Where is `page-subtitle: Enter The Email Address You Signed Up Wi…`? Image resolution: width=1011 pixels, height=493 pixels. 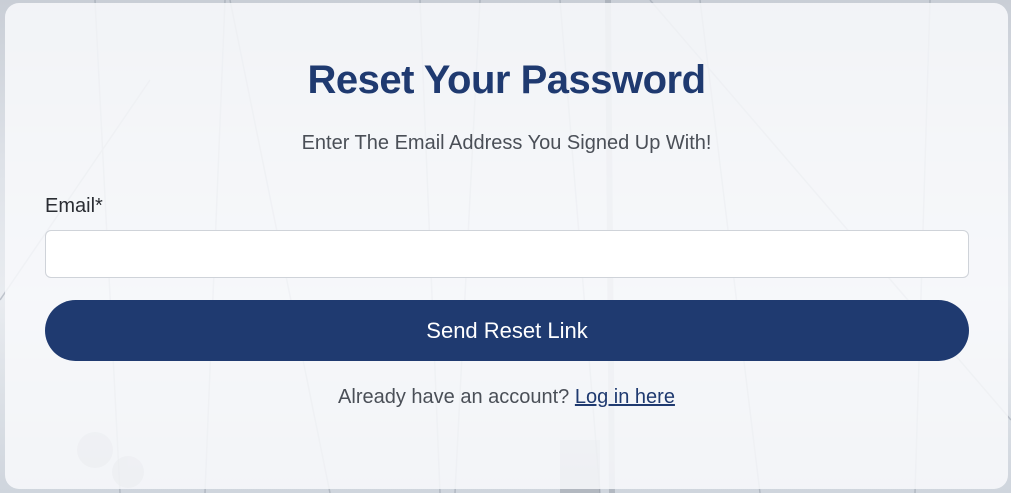
page-subtitle: Enter The Email Address You Signed Up Wi… is located at coordinates (506, 143).